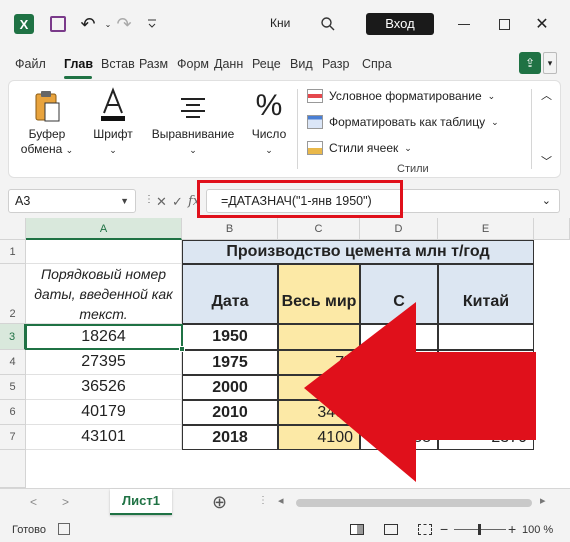 Image resolution: width=570 pixels, height=542 pixels. I want to click on zoom-in-icon: +, so click(512, 529).